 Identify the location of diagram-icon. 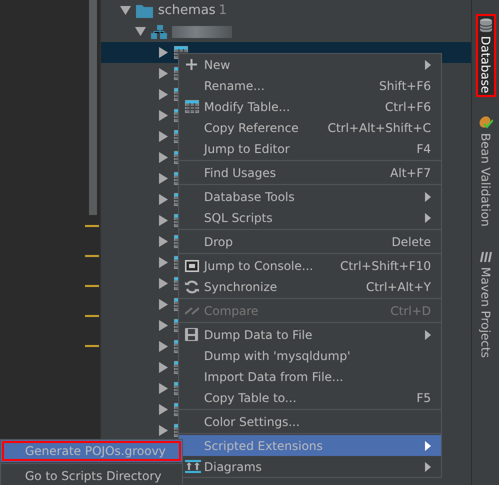
(193, 466).